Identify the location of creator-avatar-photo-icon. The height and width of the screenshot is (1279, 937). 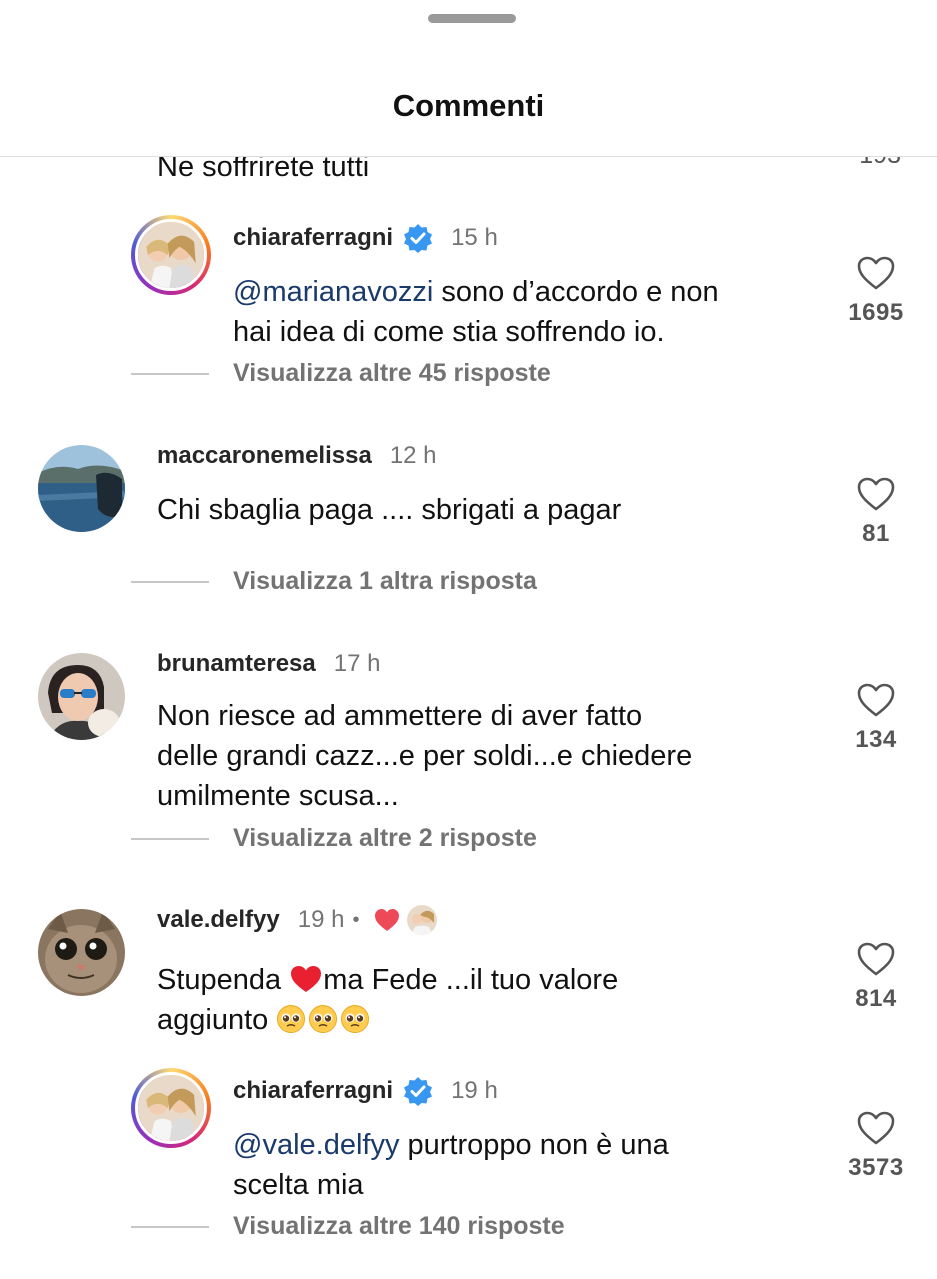
(422, 920).